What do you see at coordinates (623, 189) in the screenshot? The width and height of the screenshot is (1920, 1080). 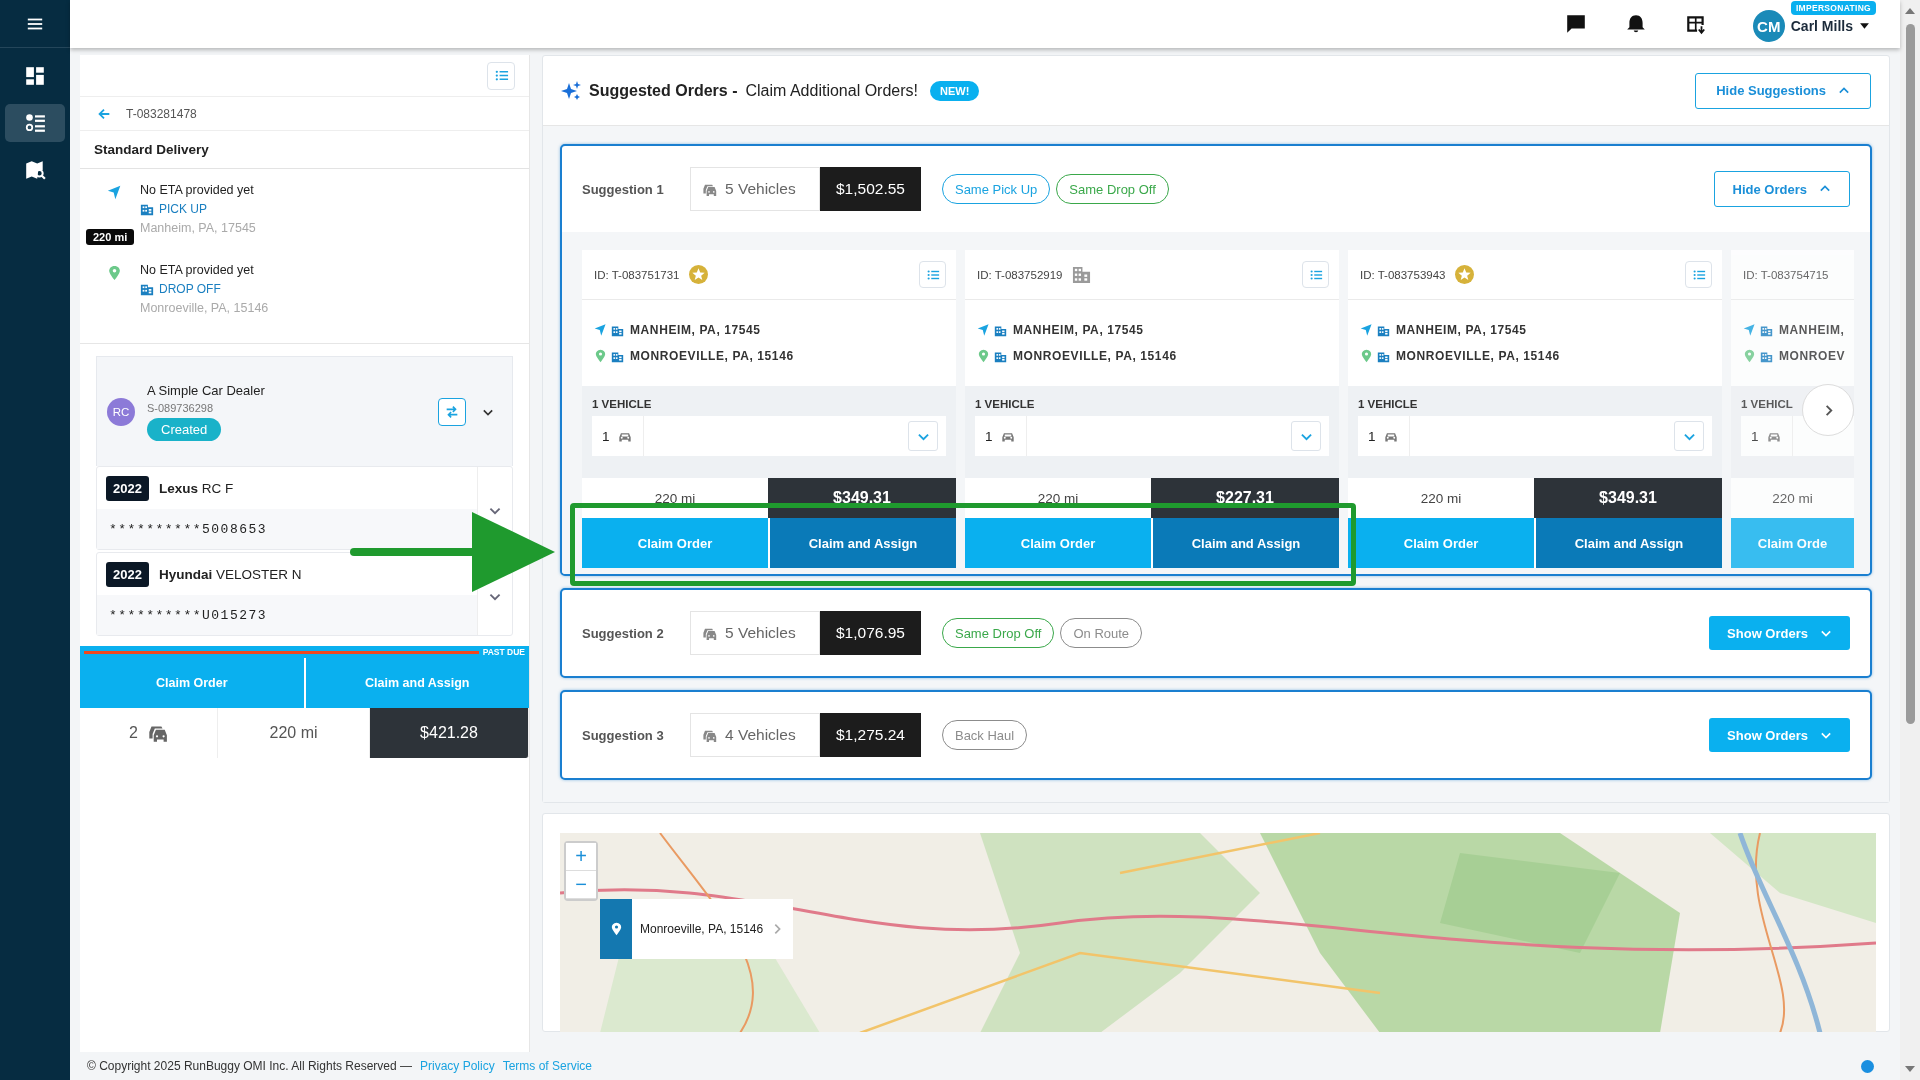 I see `suggestion-label: Suggestion 1` at bounding box center [623, 189].